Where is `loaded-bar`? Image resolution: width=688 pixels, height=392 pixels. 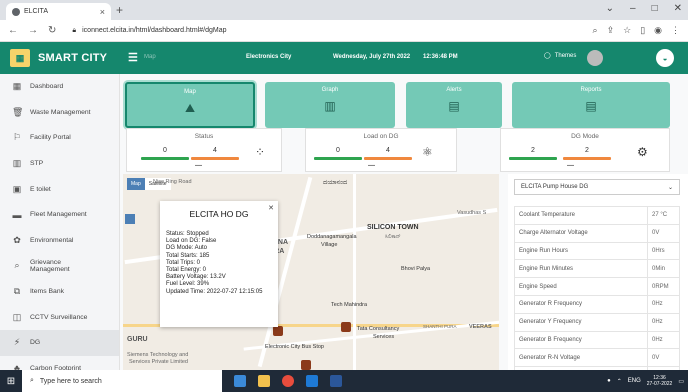
loaded-bar is located at coordinates (338, 158).